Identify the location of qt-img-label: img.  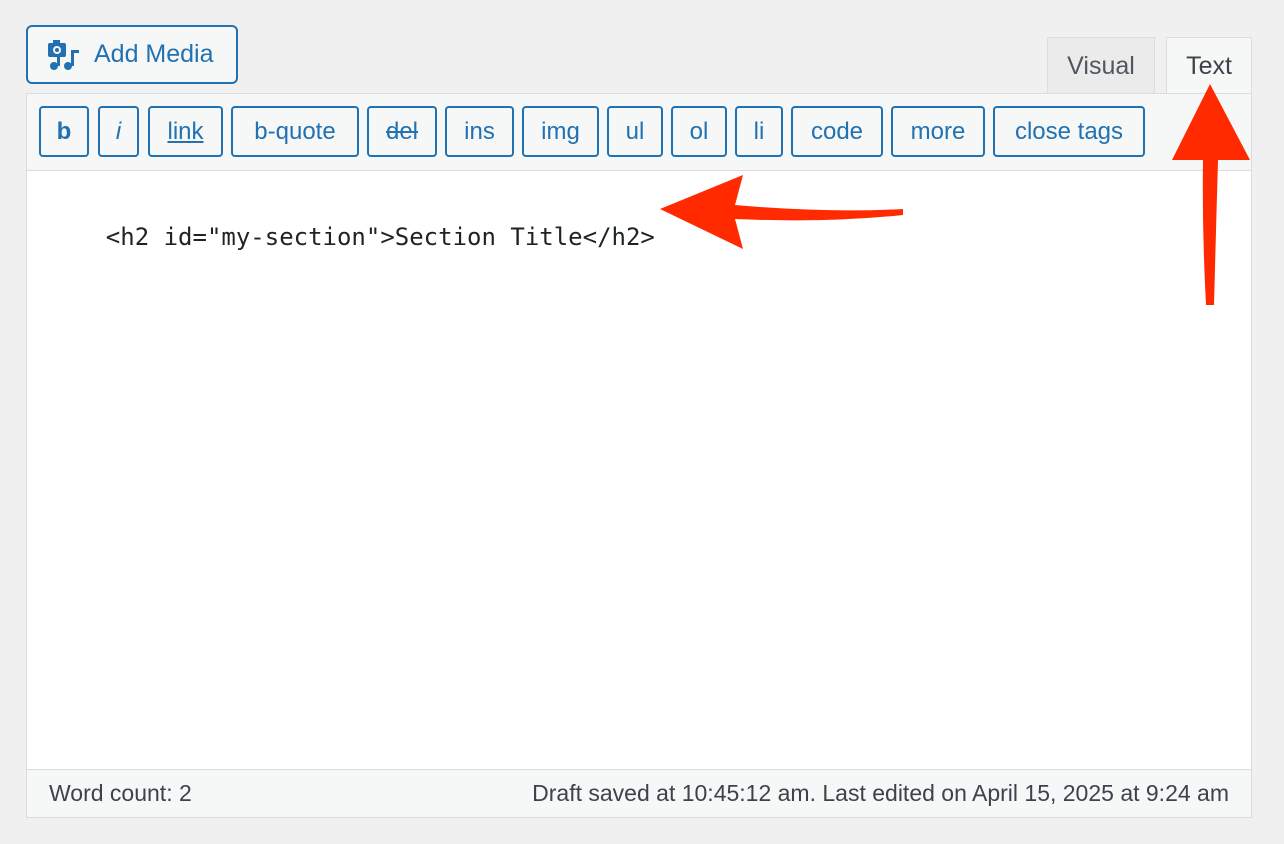
(560, 131).